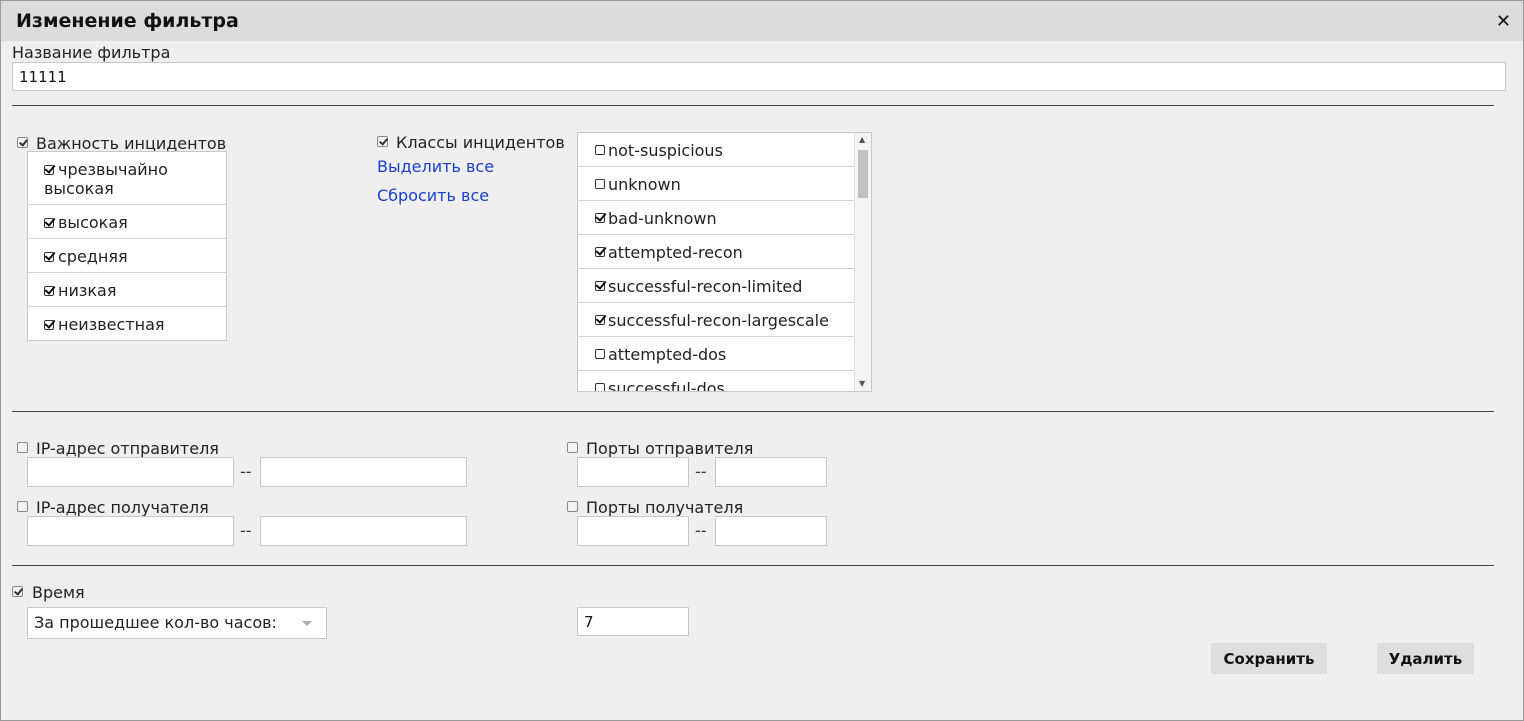 The width and height of the screenshot is (1524, 721). I want to click on dst-ip-checkbox, so click(22, 506).